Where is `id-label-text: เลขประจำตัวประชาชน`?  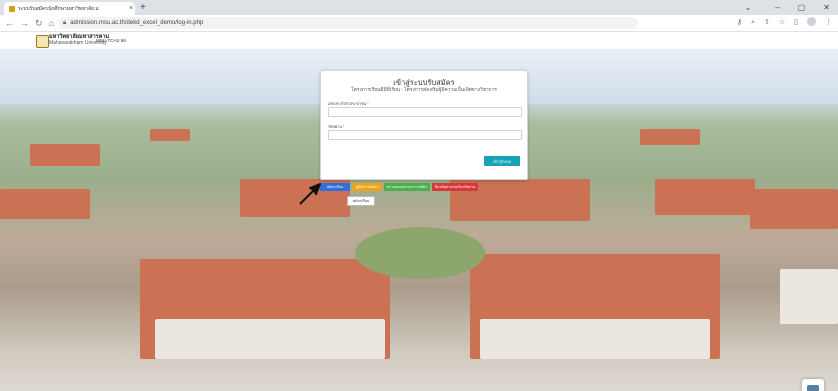 id-label-text: เลขประจำตัวประชาชน is located at coordinates (347, 104).